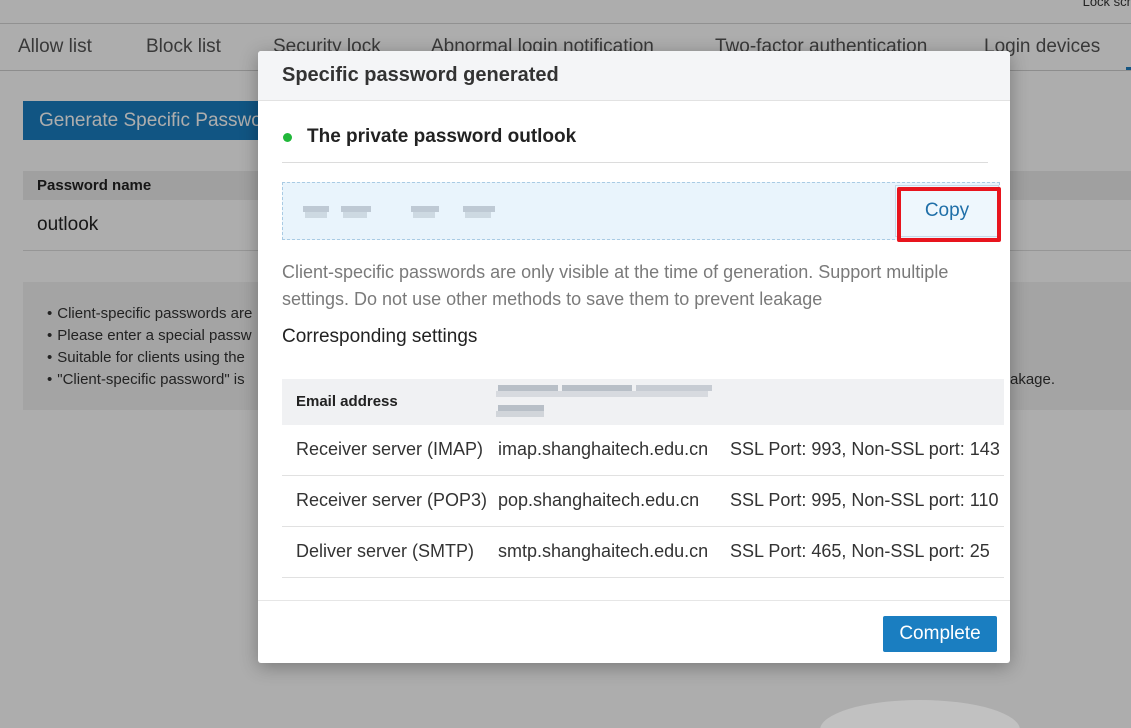 The width and height of the screenshot is (1131, 728). Describe the element at coordinates (390, 449) in the screenshot. I see `server-label: Receiver server (IMAP)` at that location.